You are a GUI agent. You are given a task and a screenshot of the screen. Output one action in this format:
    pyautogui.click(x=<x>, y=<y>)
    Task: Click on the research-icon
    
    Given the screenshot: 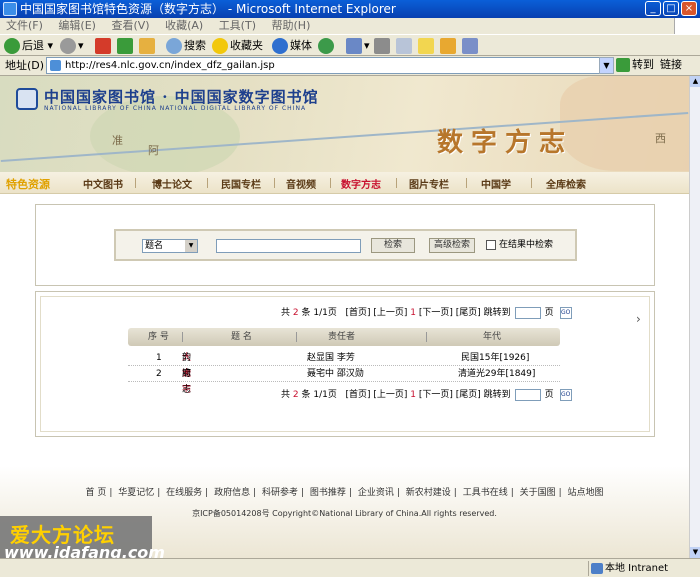 What is the action you would take?
    pyautogui.click(x=470, y=46)
    